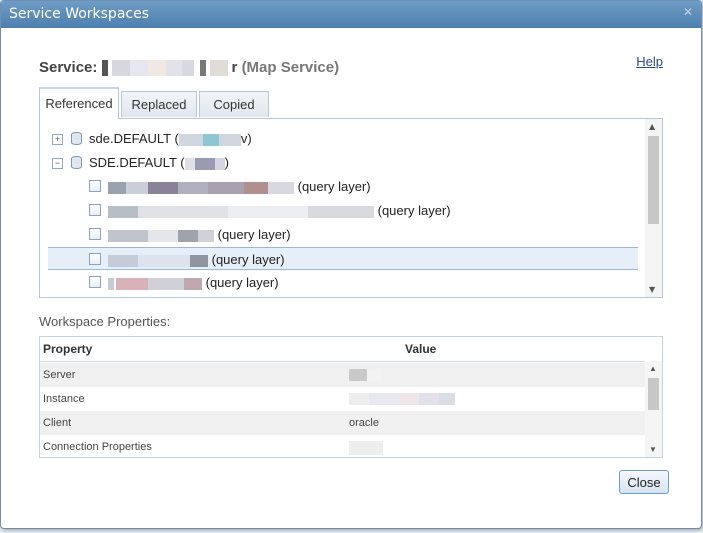  What do you see at coordinates (79, 103) in the screenshot?
I see `tab-referenced: Referenced` at bounding box center [79, 103].